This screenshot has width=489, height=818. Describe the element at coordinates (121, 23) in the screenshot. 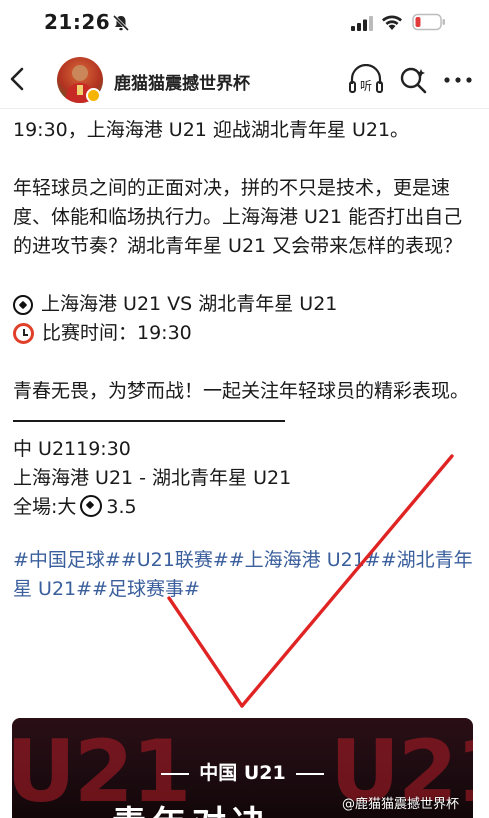

I see `bell-off-icon` at that location.